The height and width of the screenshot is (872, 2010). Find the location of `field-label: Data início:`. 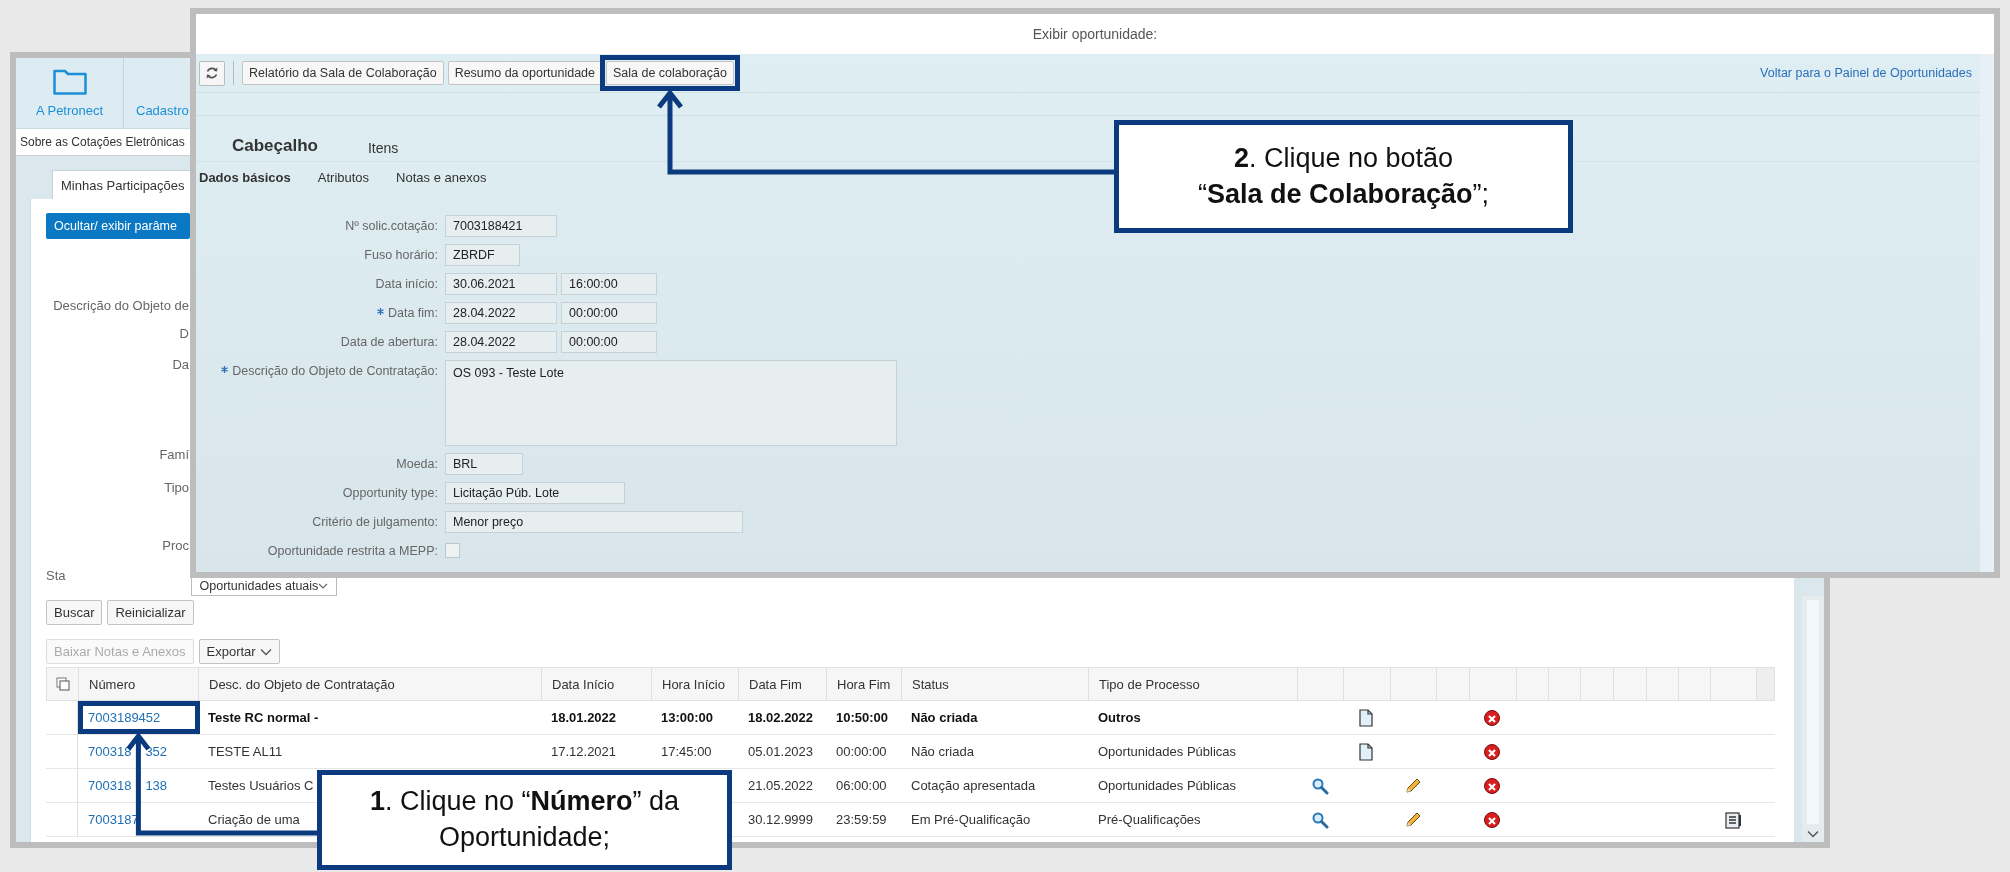

field-label: Data início: is located at coordinates (406, 284).